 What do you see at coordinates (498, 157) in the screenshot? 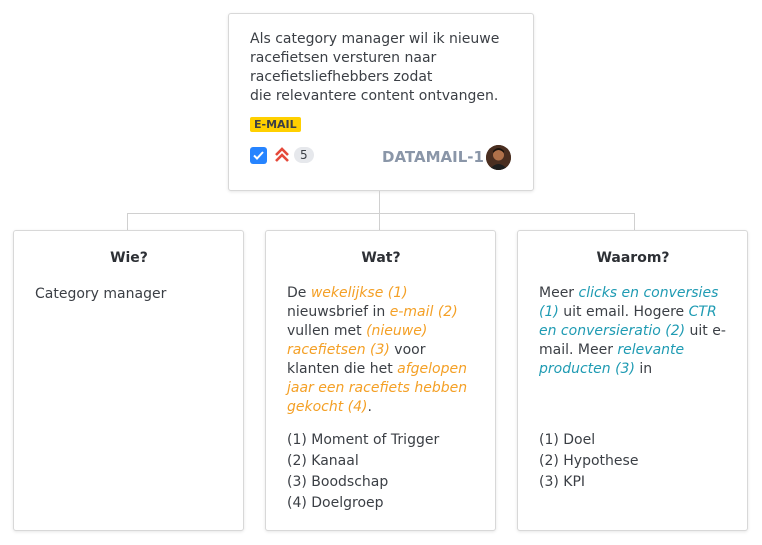
I see `assignee-avatar` at bounding box center [498, 157].